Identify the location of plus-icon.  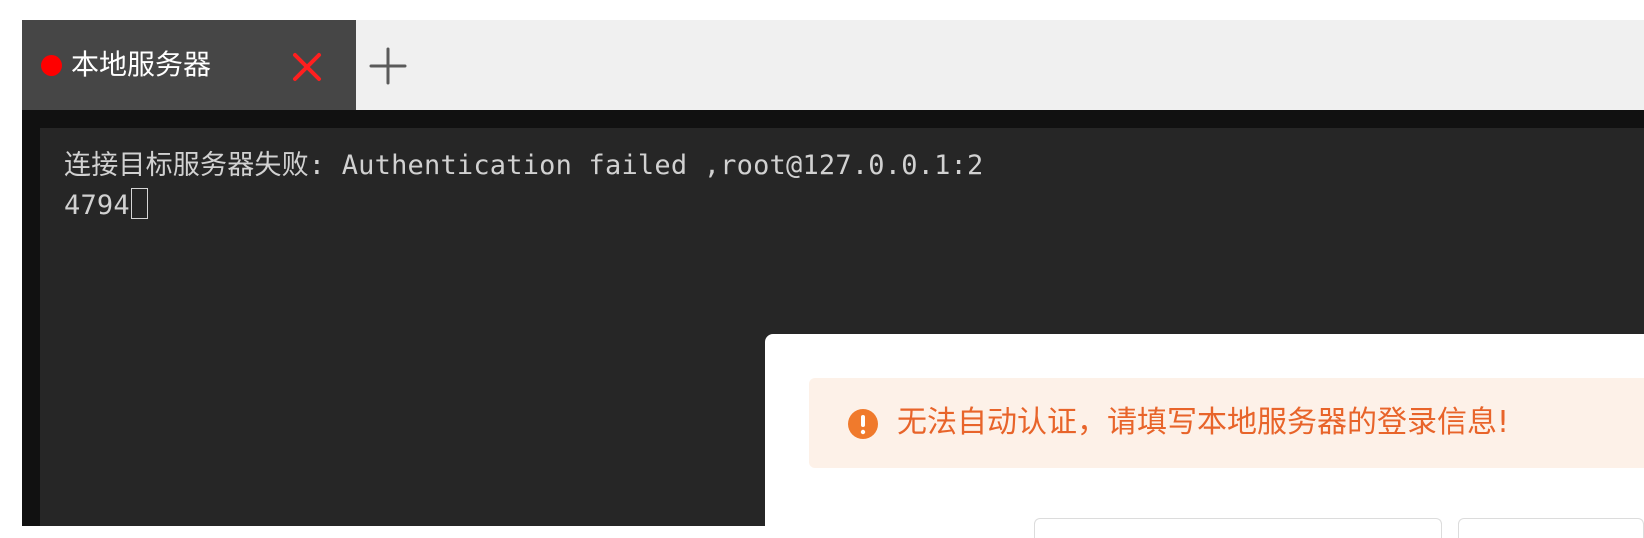
(388, 66).